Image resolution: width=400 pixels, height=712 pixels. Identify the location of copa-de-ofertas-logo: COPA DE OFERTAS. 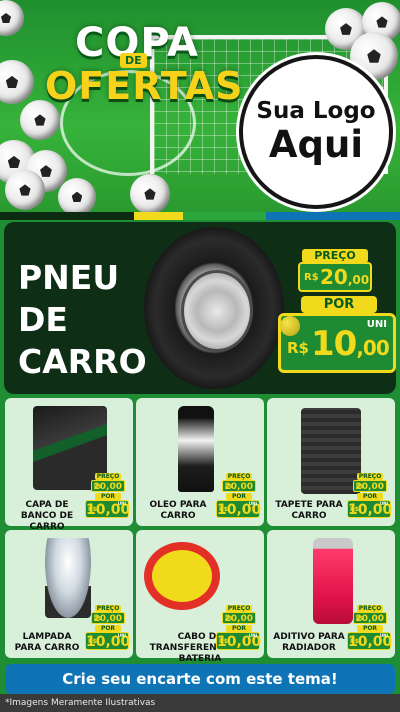
(144, 65).